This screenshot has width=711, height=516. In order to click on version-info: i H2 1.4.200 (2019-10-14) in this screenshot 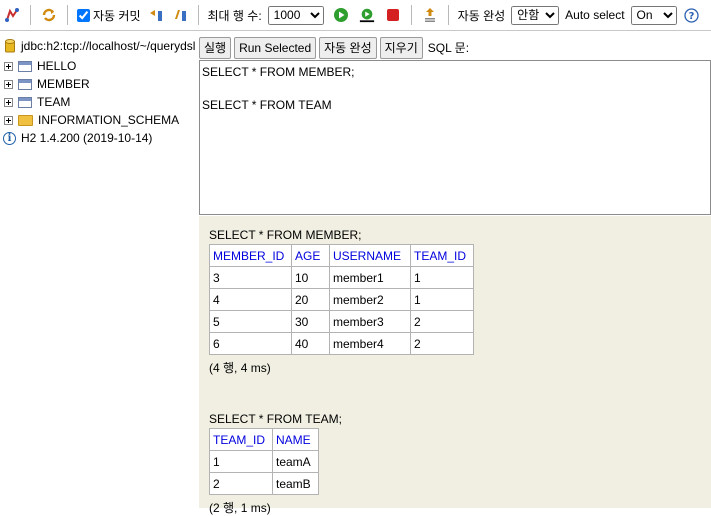, I will do `click(99, 138)`.